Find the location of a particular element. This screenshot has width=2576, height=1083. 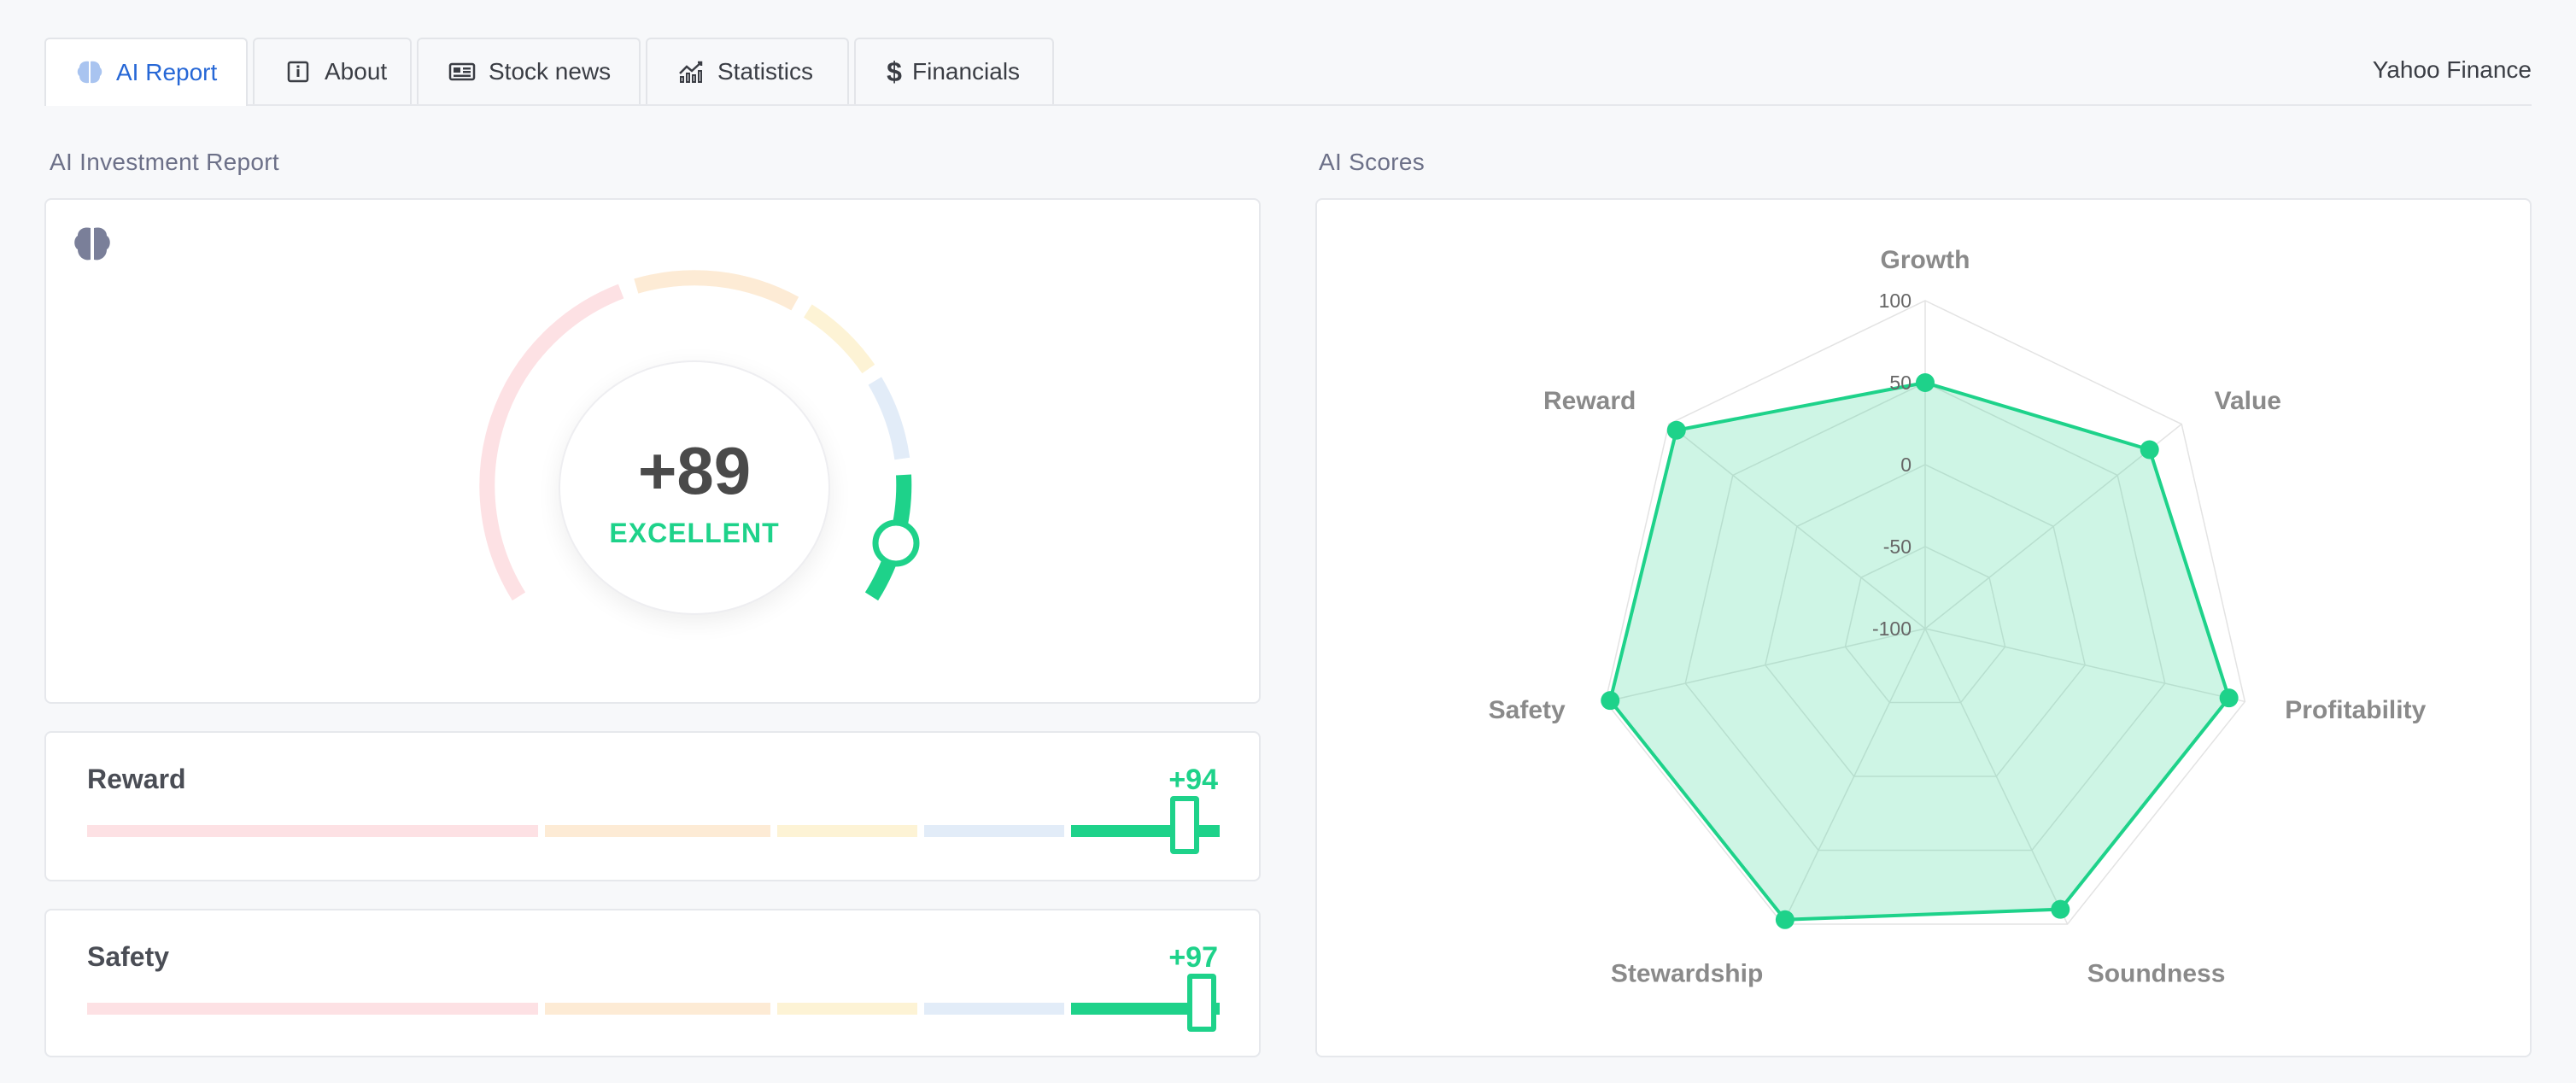

tab-financials: $ Financials is located at coordinates (954, 71).